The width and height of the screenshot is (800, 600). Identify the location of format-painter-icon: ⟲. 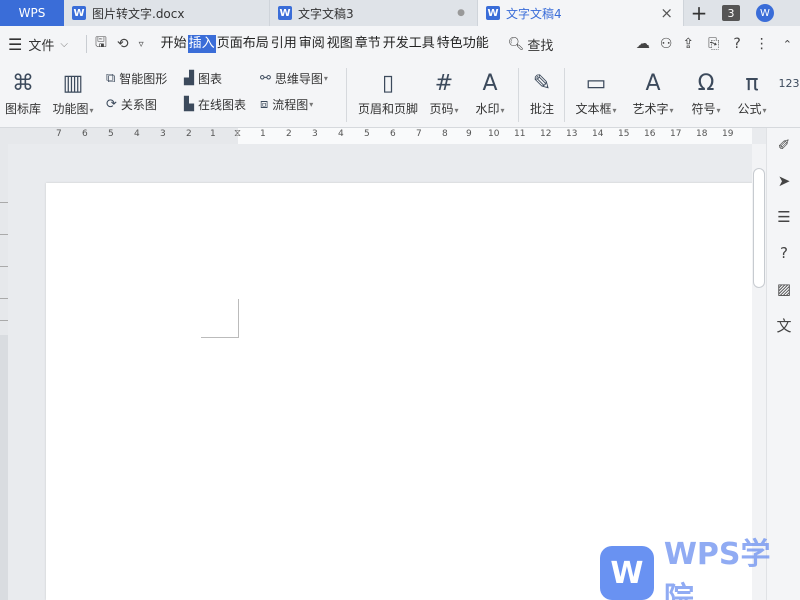
(123, 44).